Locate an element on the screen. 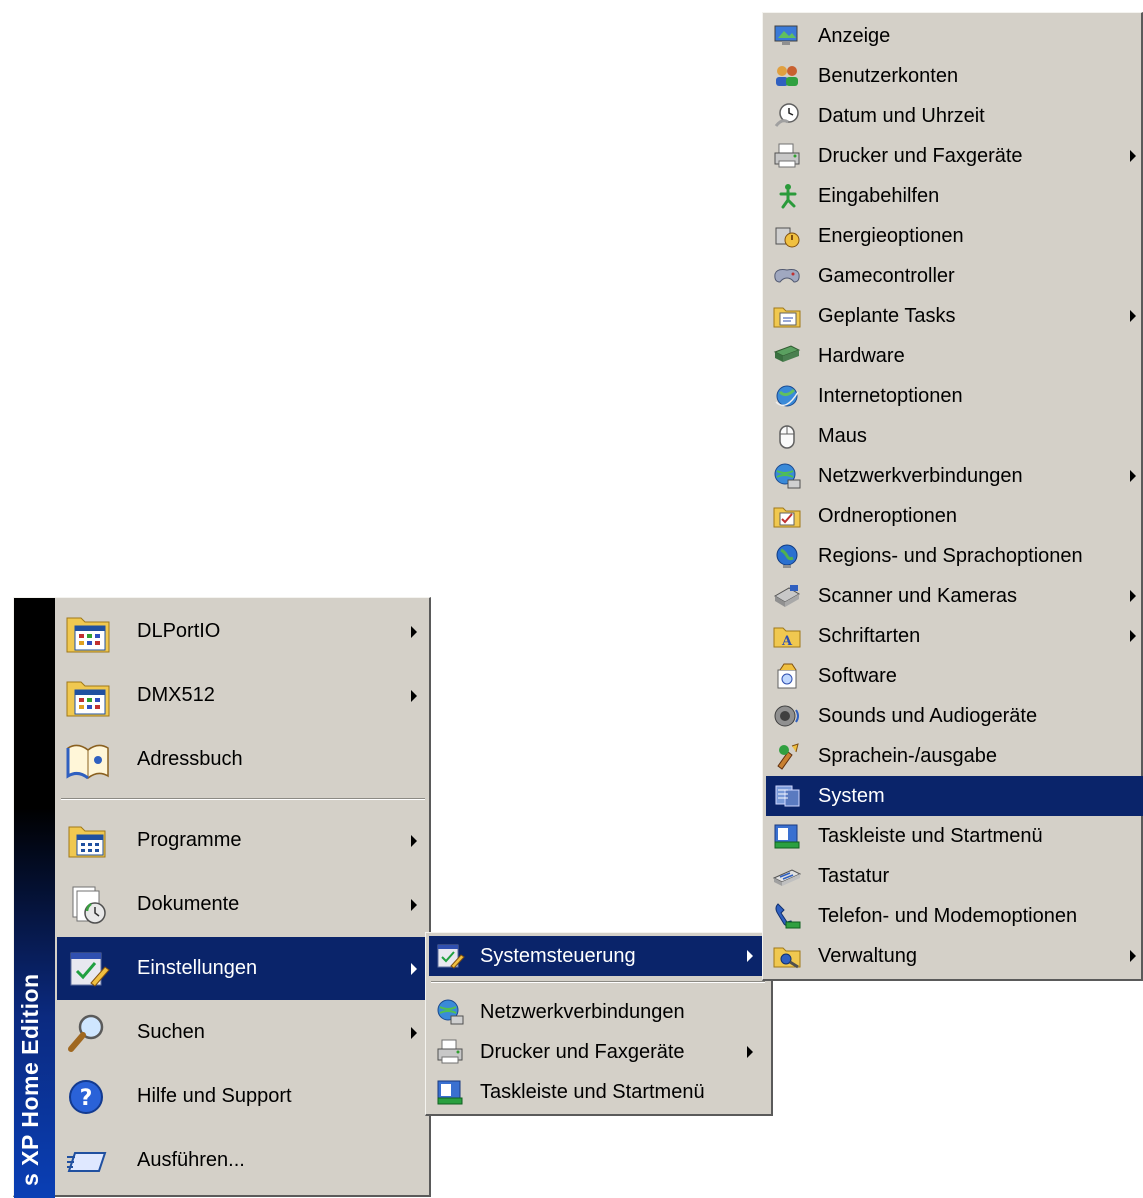 The width and height of the screenshot is (1143, 1198). cpanel-item-label: Drucker und Faxgeräte is located at coordinates (920, 155).